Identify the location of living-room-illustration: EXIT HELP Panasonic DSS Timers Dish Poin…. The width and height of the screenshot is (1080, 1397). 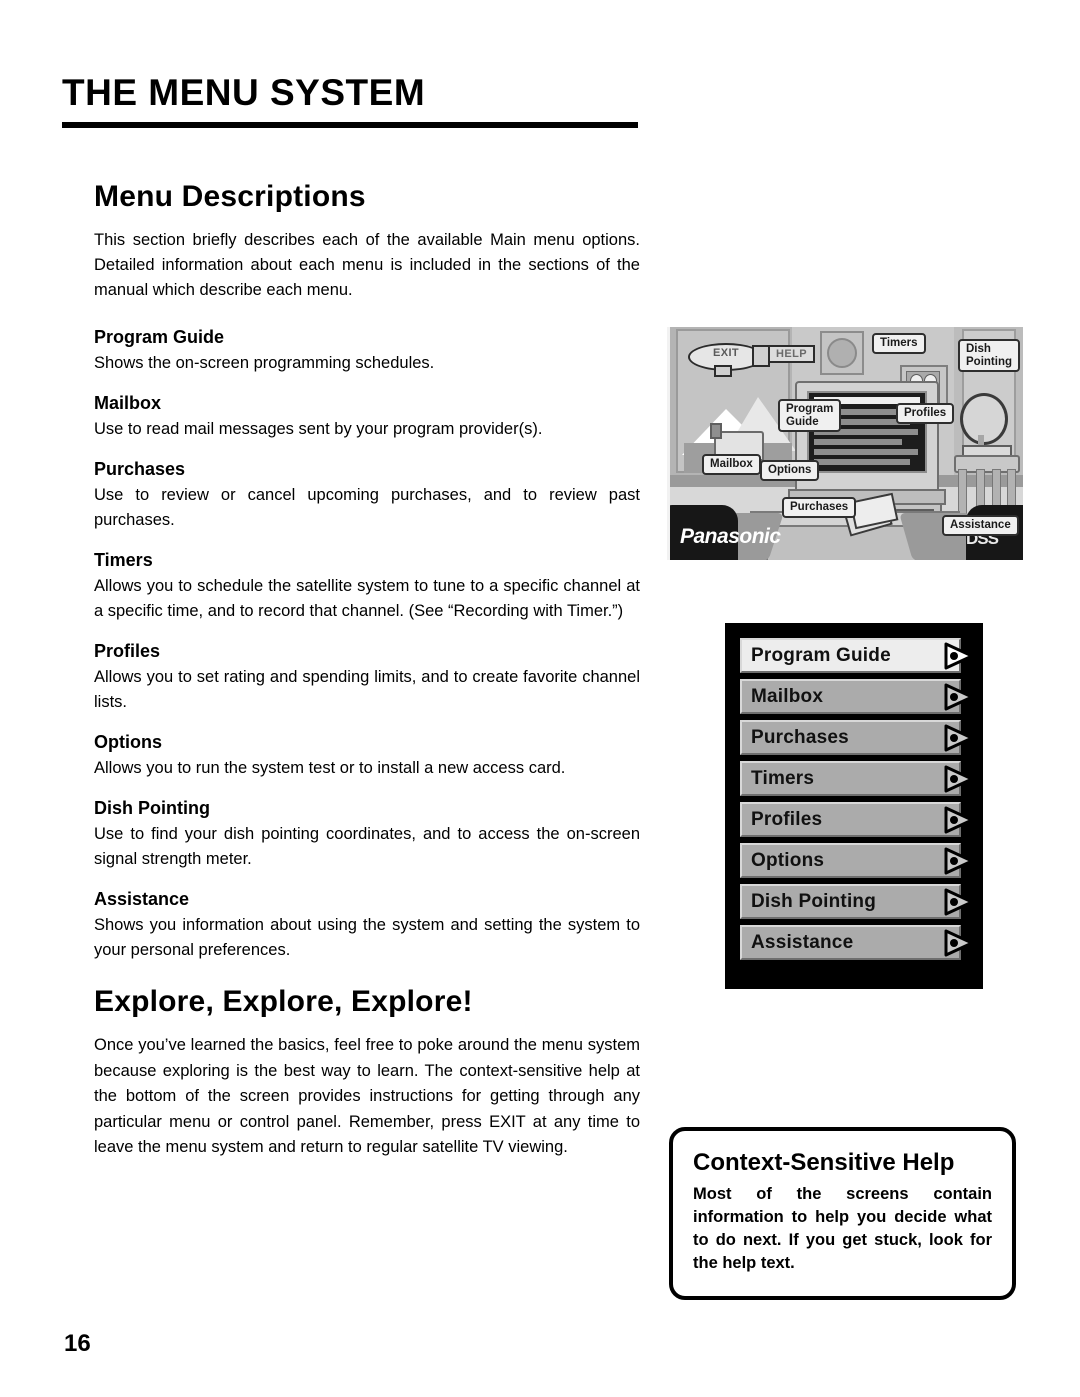
(845, 443).